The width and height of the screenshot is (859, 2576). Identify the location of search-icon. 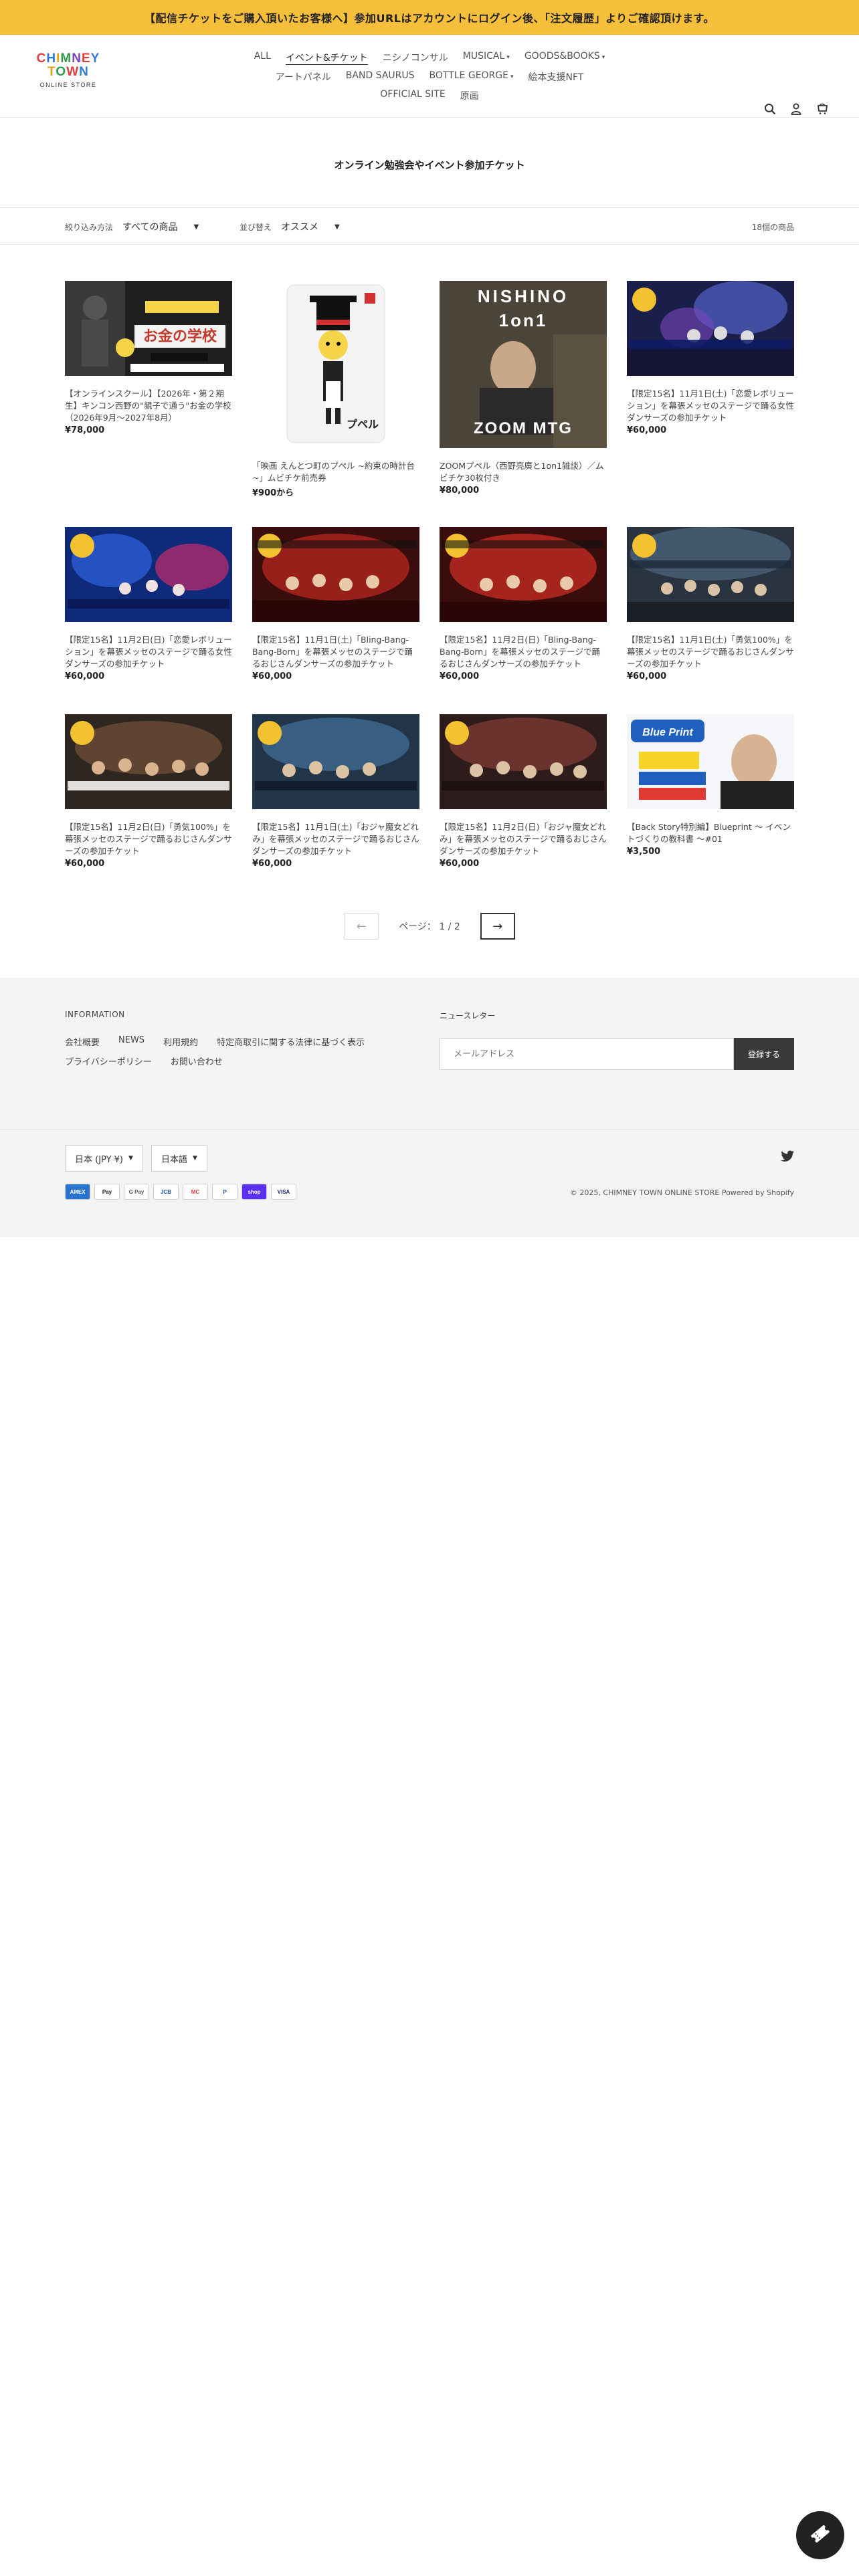
(770, 109).